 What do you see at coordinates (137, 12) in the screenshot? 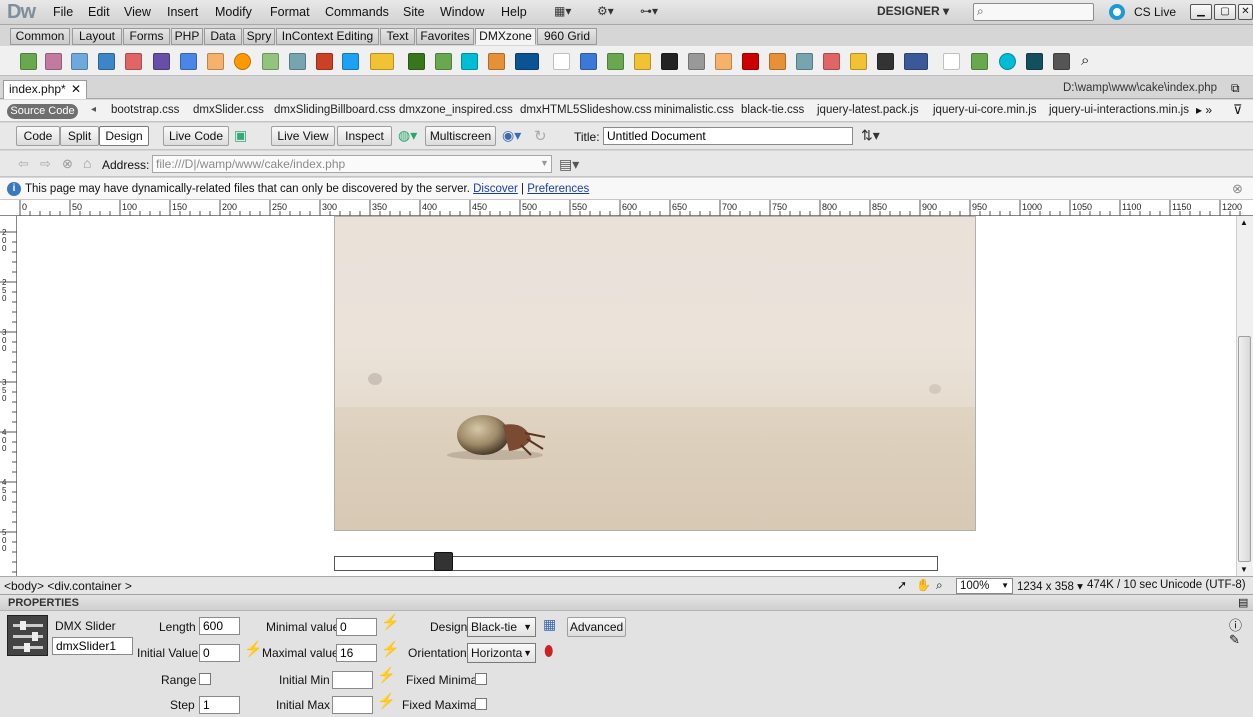
I see `menu-view: View` at bounding box center [137, 12].